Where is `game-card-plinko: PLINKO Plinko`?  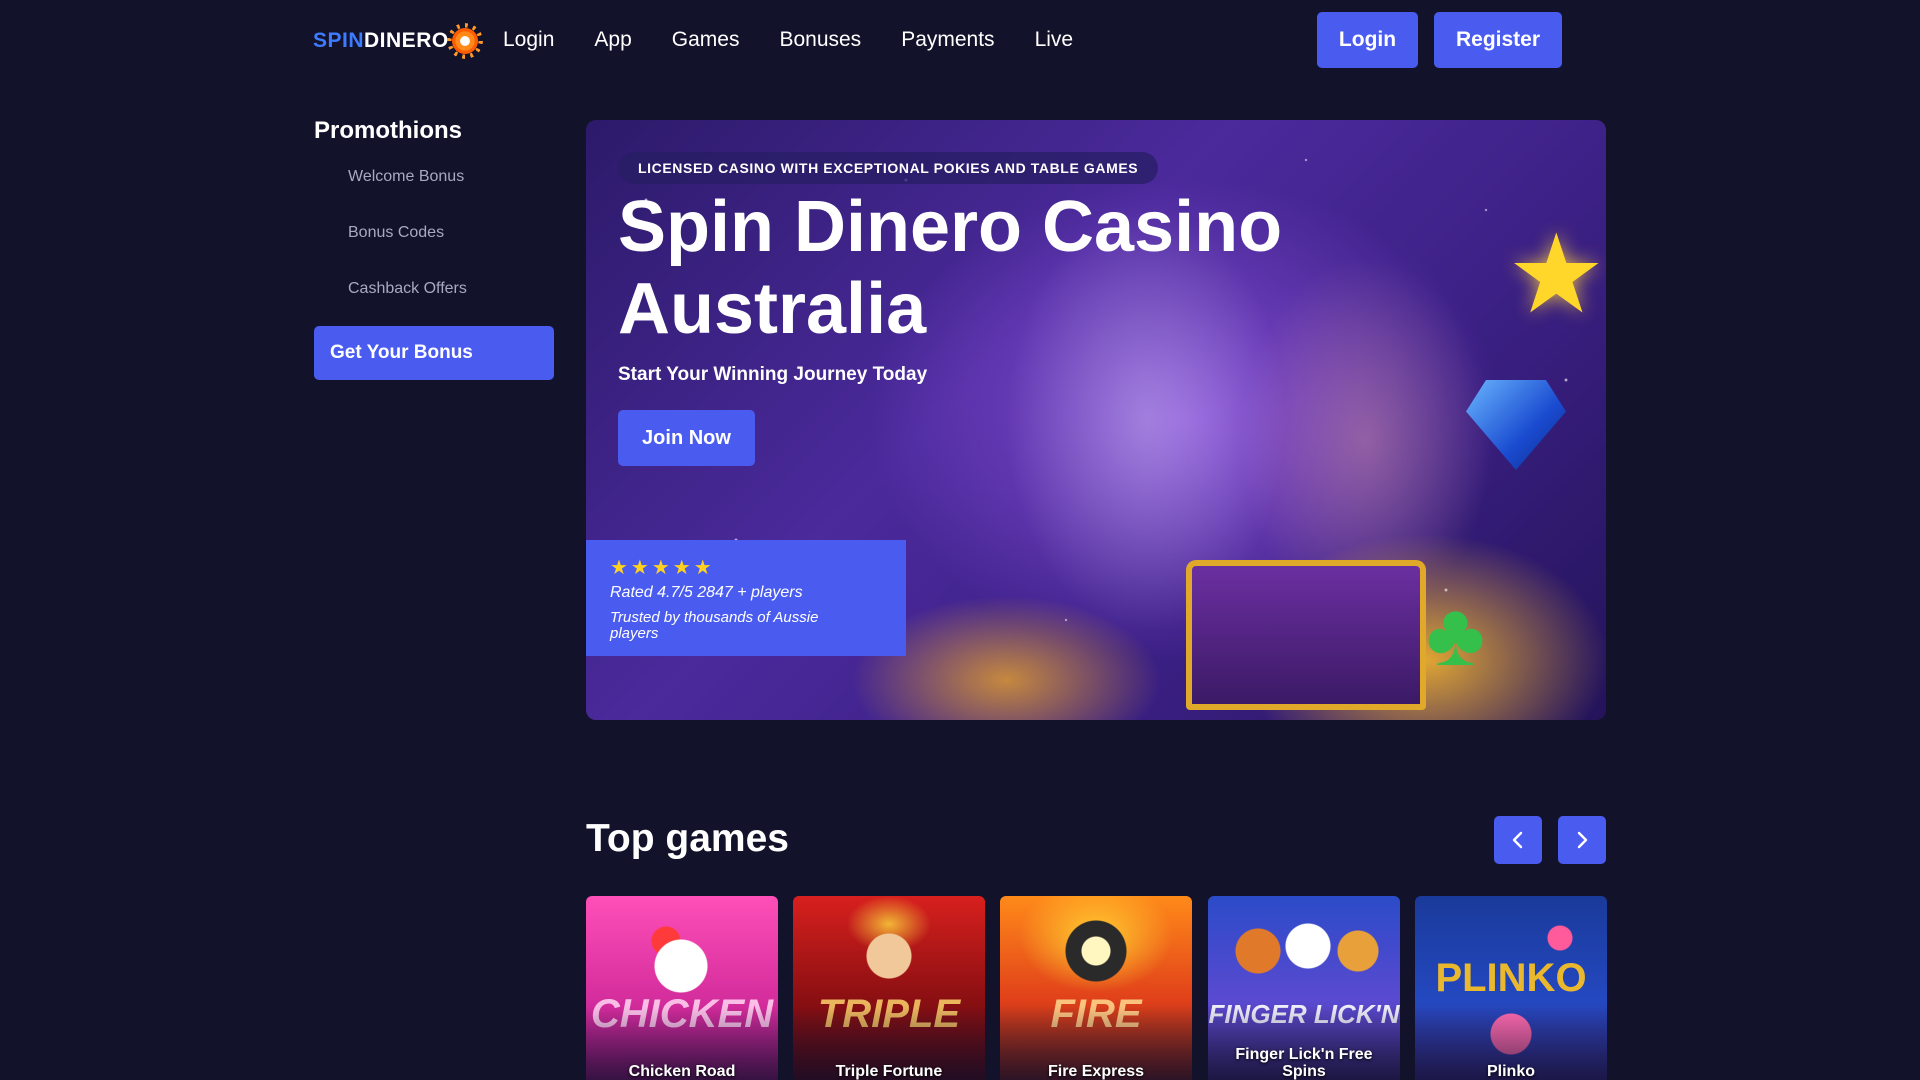
game-card-plinko: PLINKO Plinko is located at coordinates (1511, 988).